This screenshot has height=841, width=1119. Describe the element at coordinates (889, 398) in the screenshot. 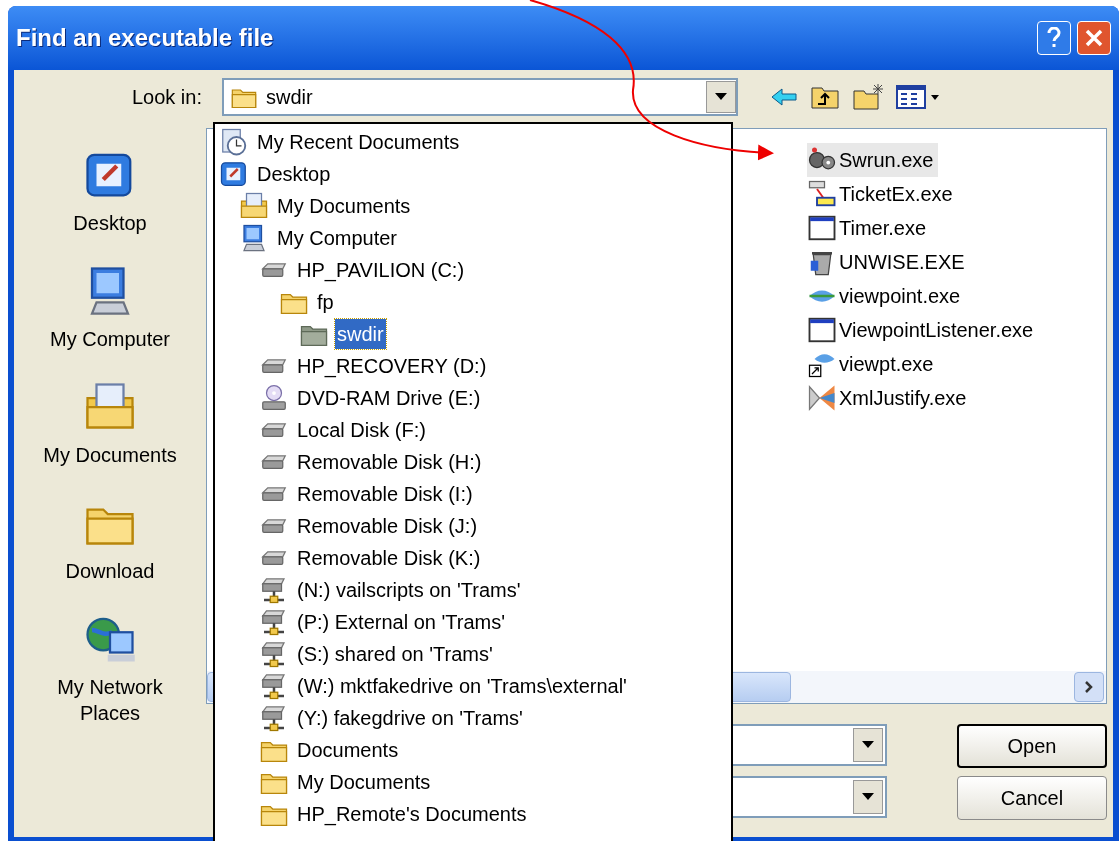

I see `file-item: XmlJustify.exe` at that location.